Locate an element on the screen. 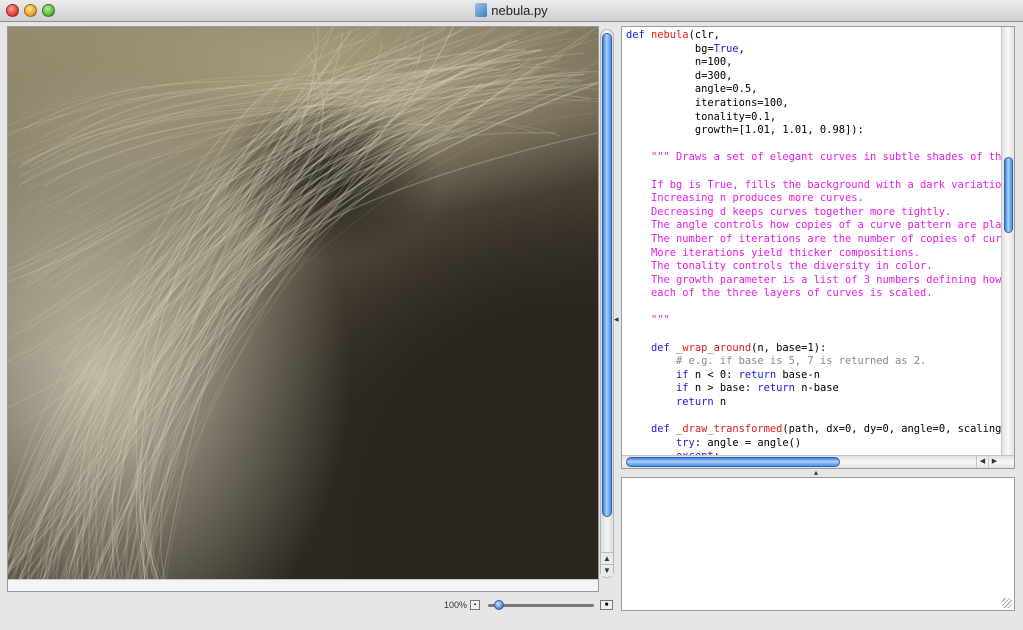 The image size is (1023, 630). editor-vscroll-thumb is located at coordinates (1008, 195).